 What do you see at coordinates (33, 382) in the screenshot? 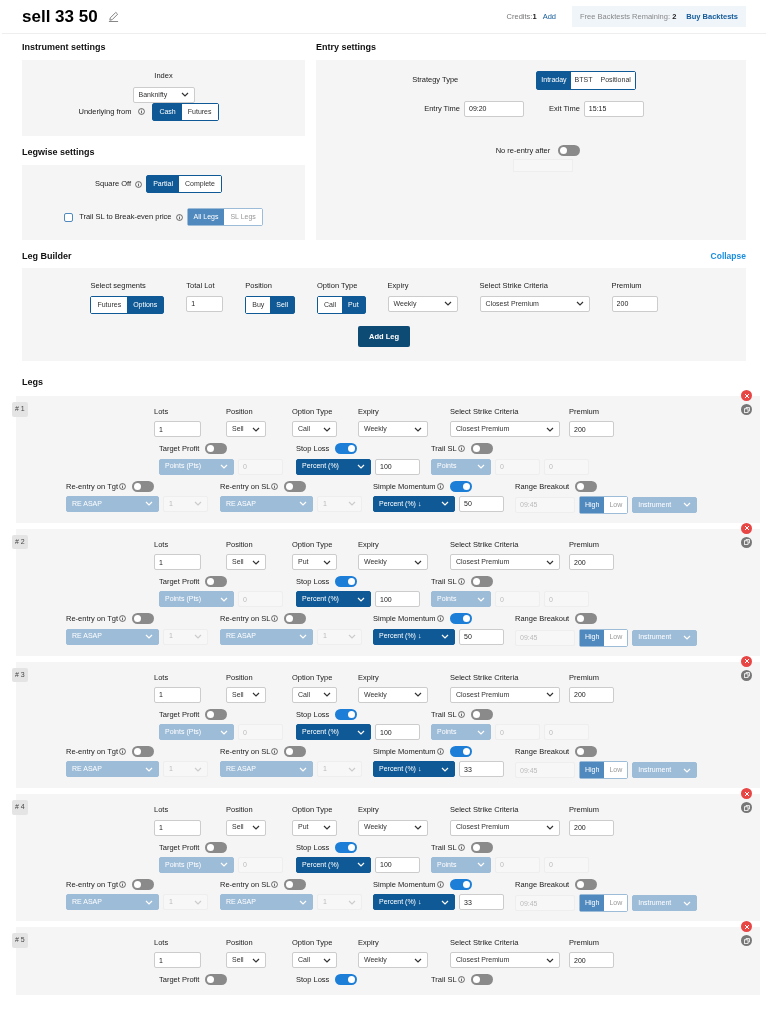
I see `section-heading: Legs` at bounding box center [33, 382].